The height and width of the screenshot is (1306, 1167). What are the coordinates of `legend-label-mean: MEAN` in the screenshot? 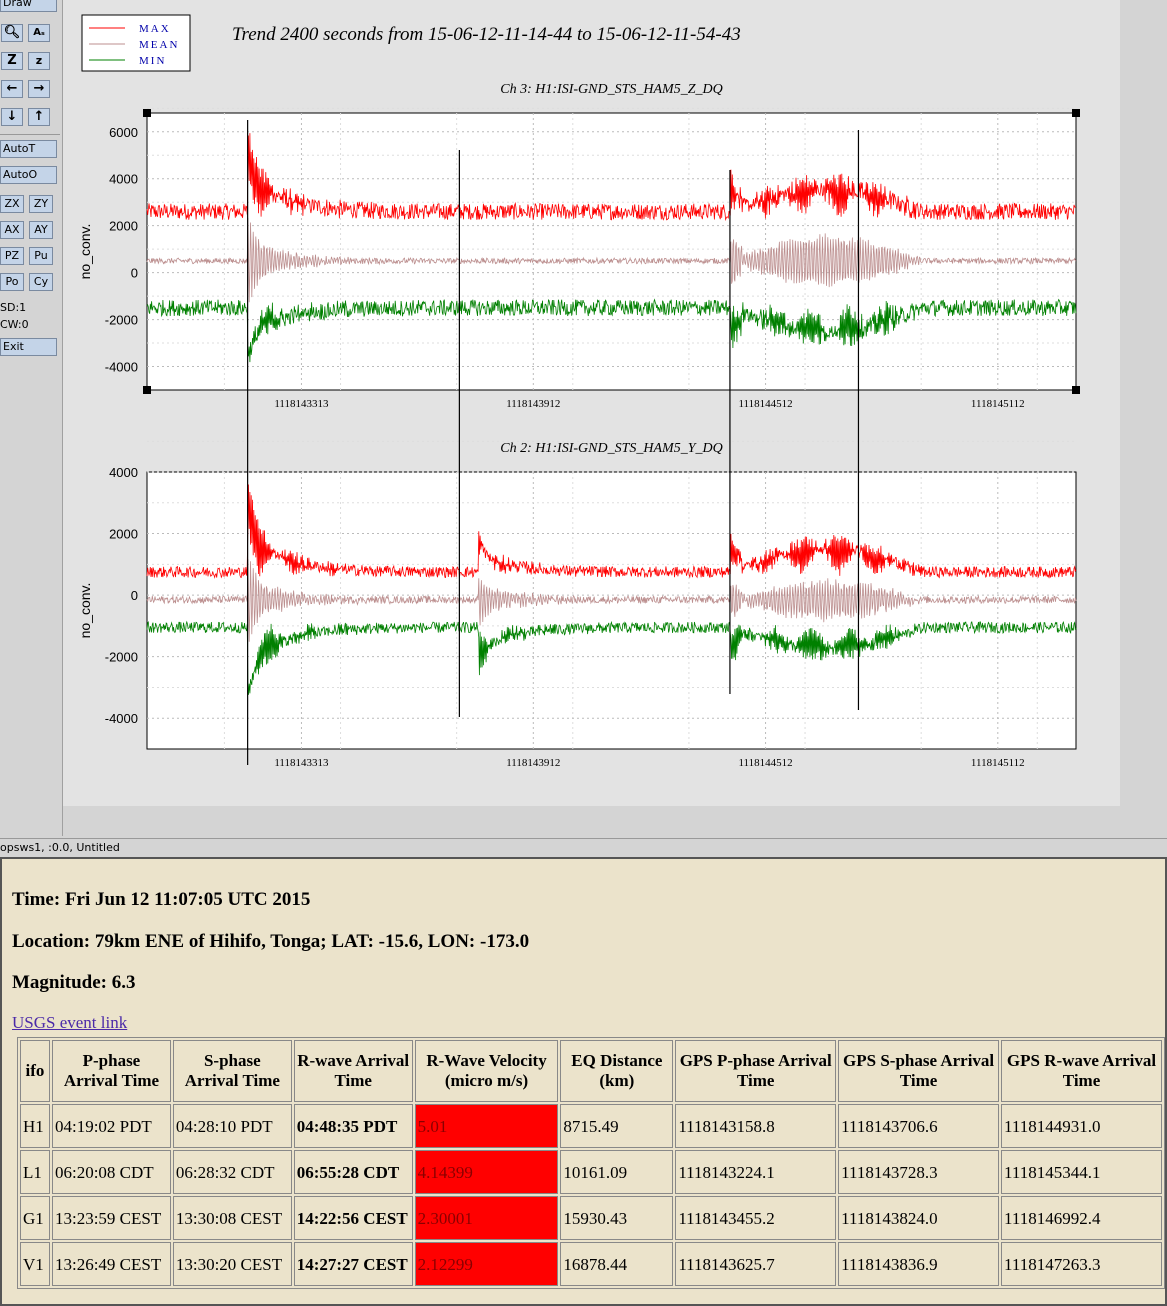 It's located at (159, 45).